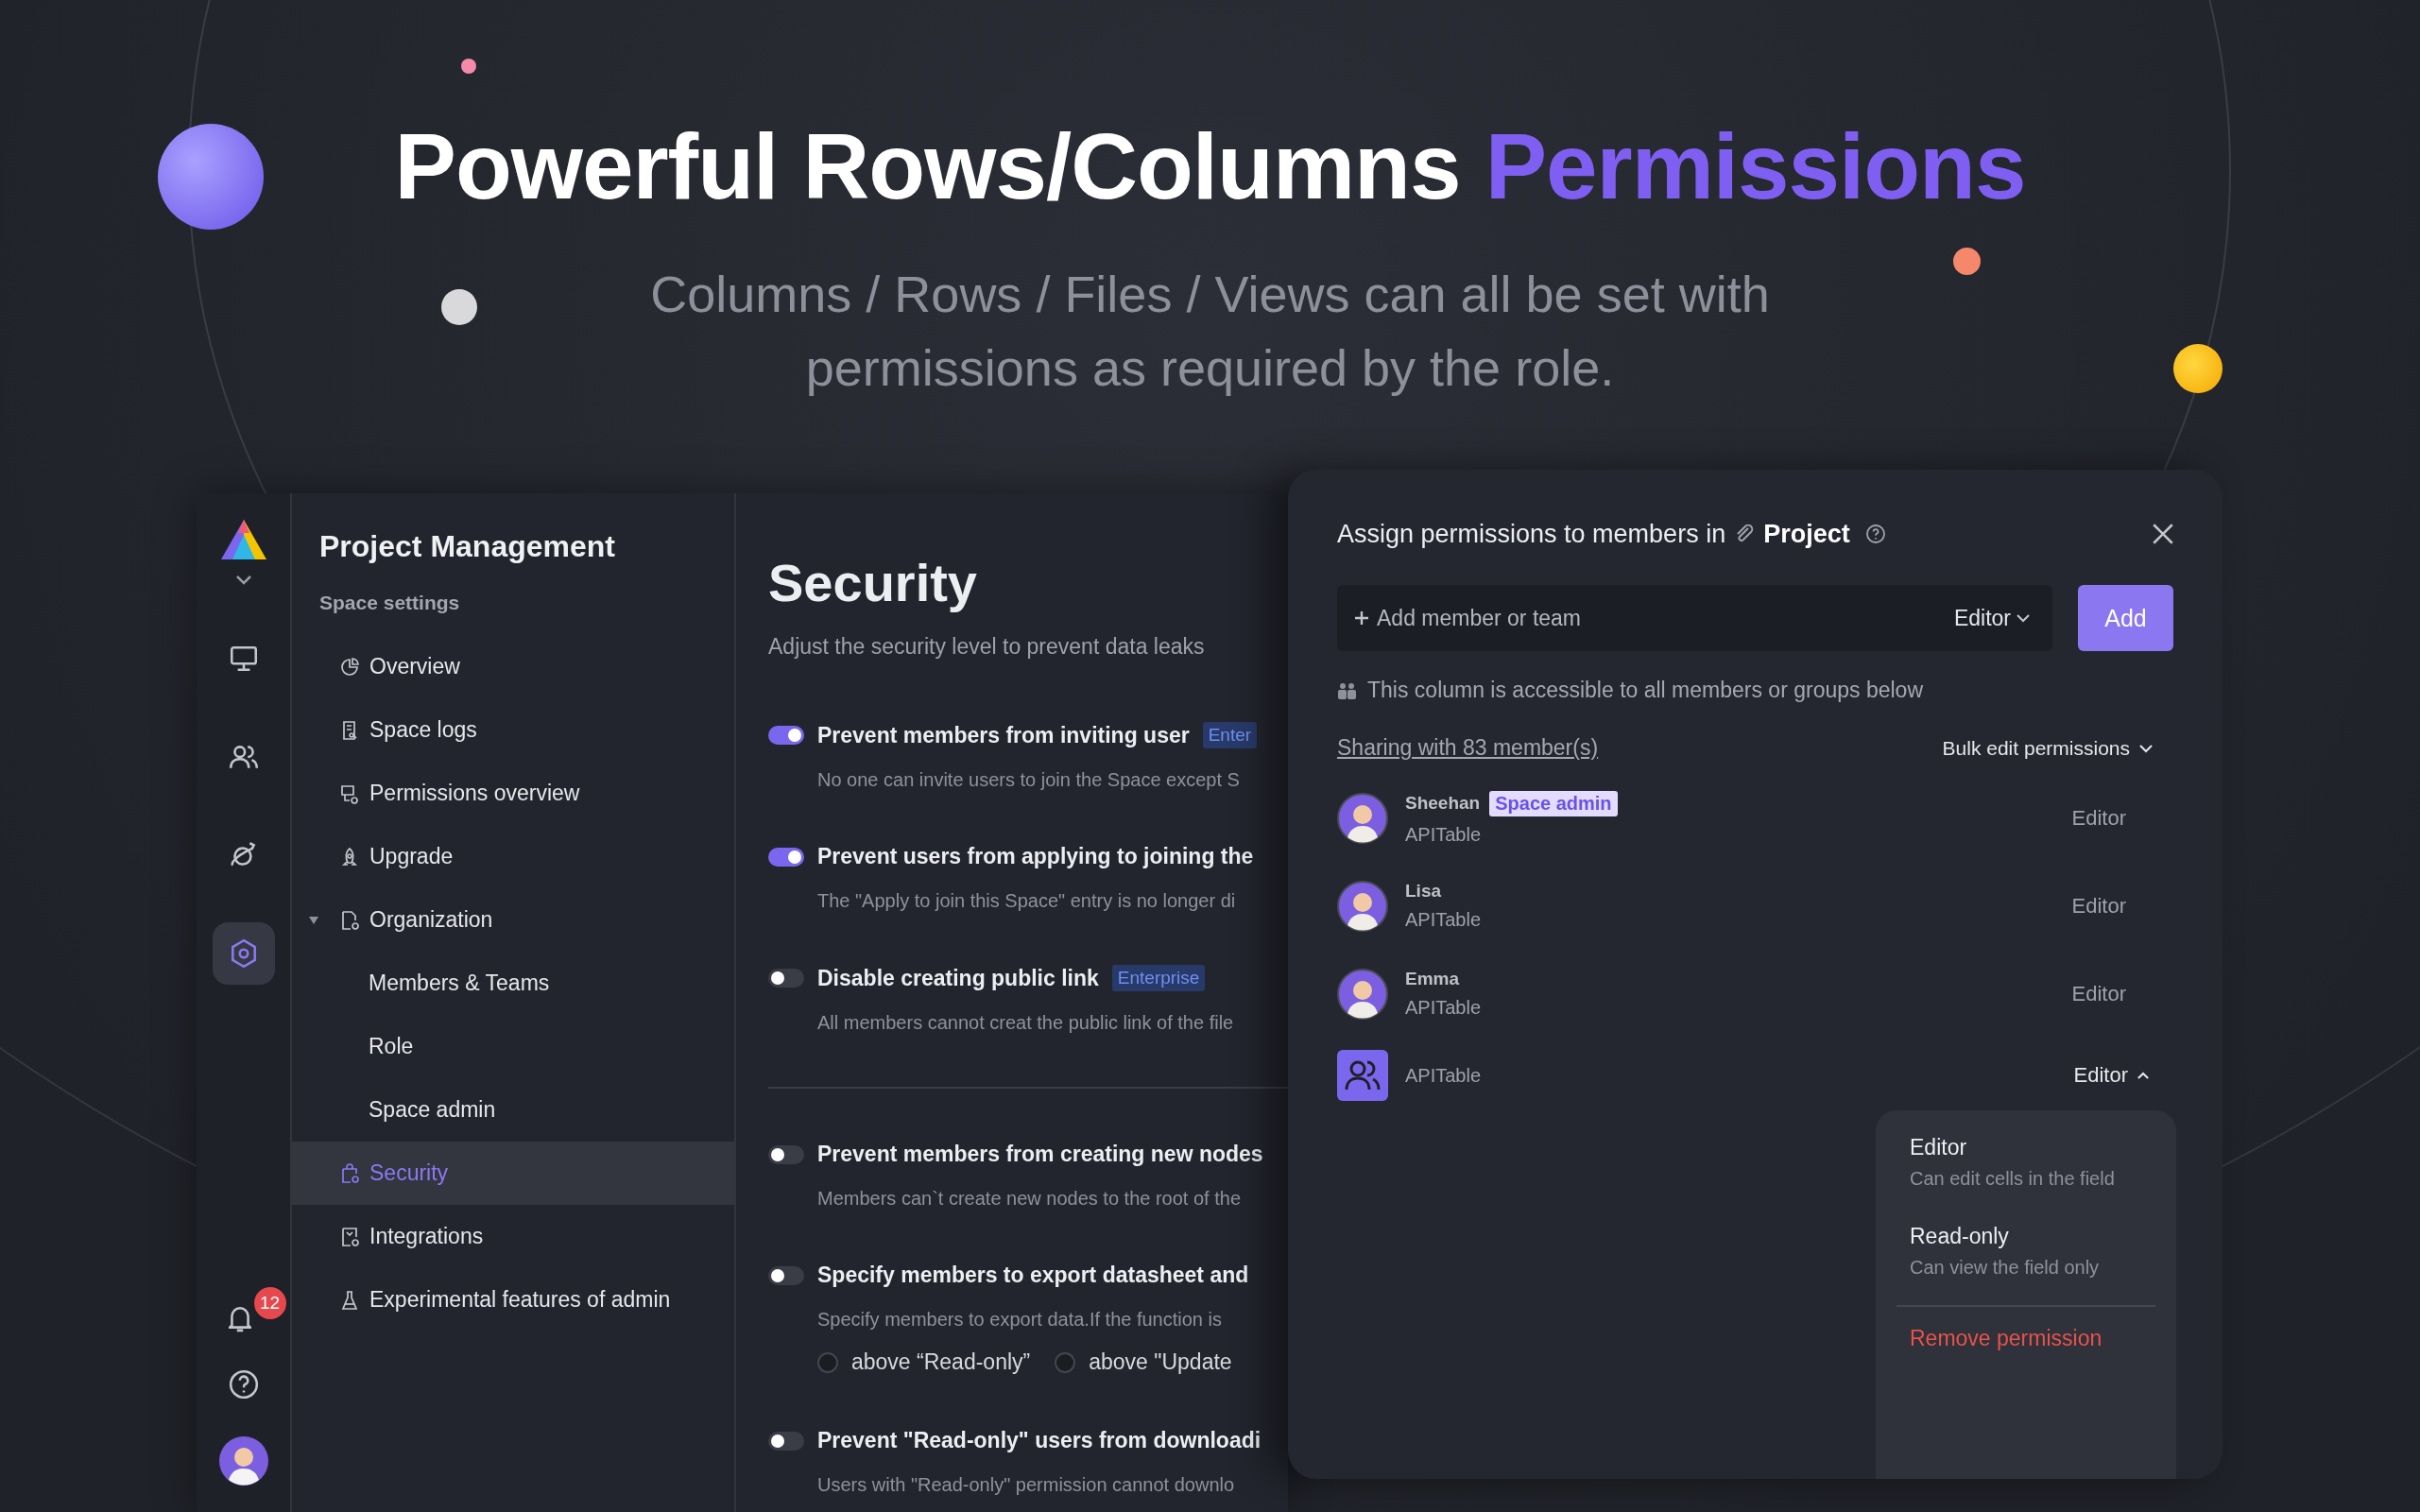 This screenshot has width=2420, height=1512. I want to click on setting-label: Specify members to export datasheet and, so click(1033, 1275).